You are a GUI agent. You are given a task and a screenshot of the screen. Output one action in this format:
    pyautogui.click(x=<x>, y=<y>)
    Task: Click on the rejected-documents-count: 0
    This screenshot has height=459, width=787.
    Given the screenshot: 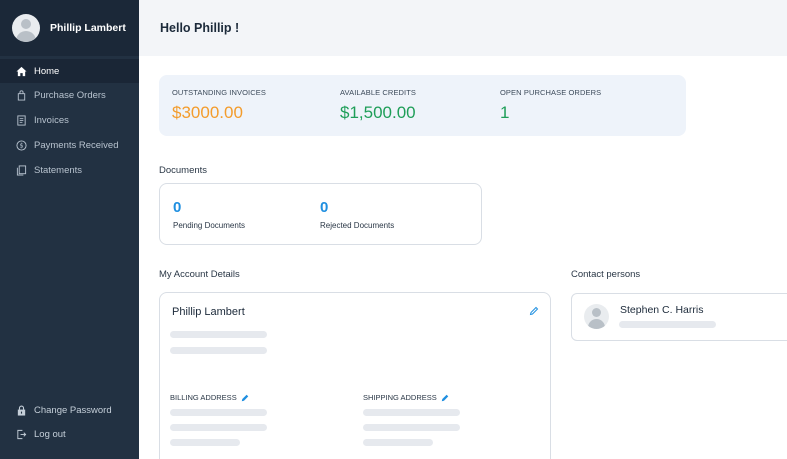 What is the action you would take?
    pyautogui.click(x=324, y=207)
    